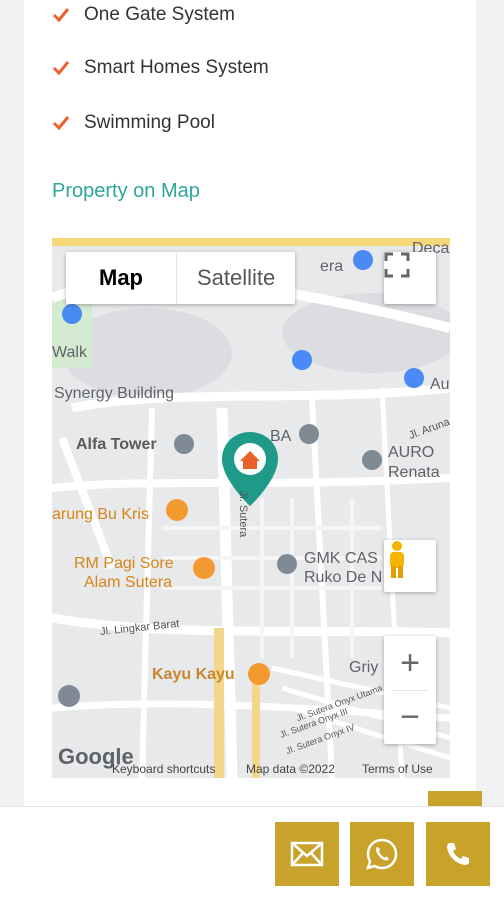 The width and height of the screenshot is (504, 901). I want to click on call-button, so click(458, 854).